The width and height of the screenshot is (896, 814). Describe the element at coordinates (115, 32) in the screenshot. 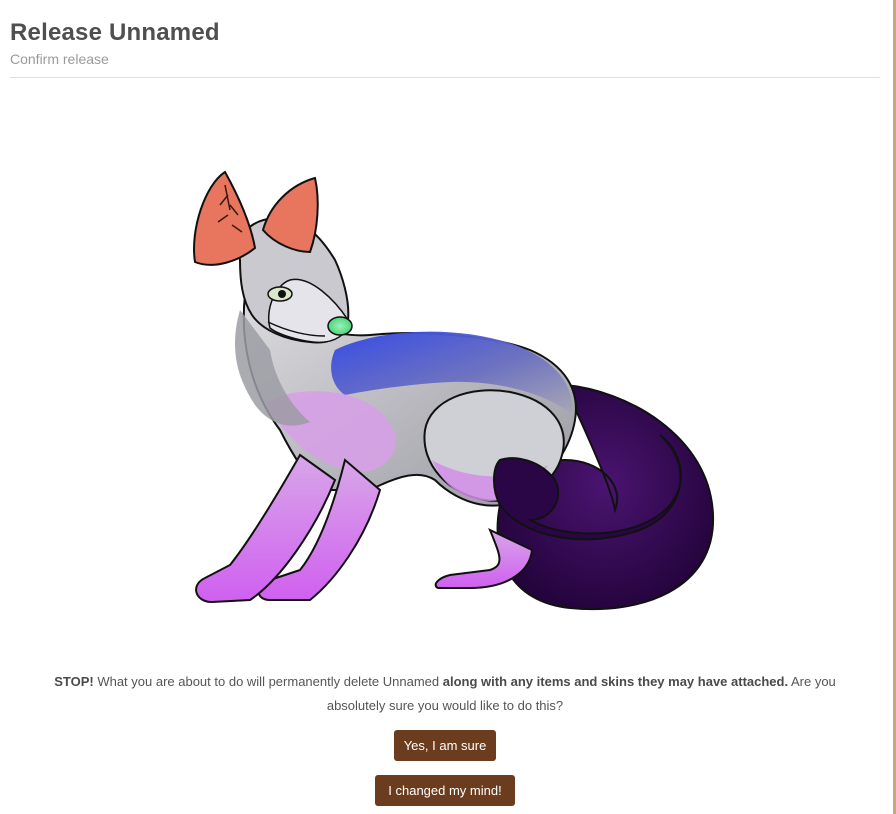

I see `page-title: Release Unnamed` at that location.